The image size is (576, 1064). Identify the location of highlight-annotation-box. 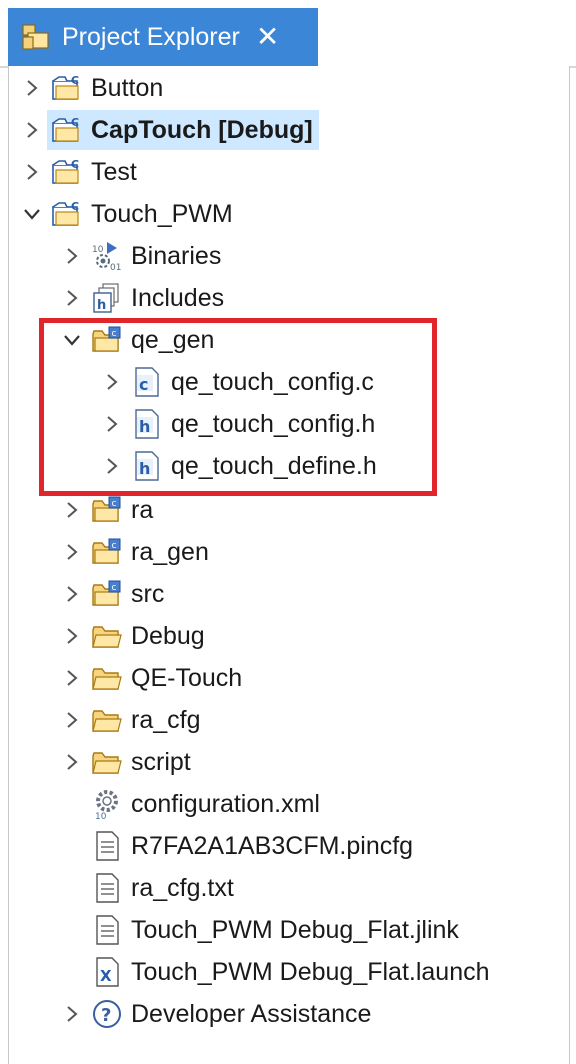
(238, 407).